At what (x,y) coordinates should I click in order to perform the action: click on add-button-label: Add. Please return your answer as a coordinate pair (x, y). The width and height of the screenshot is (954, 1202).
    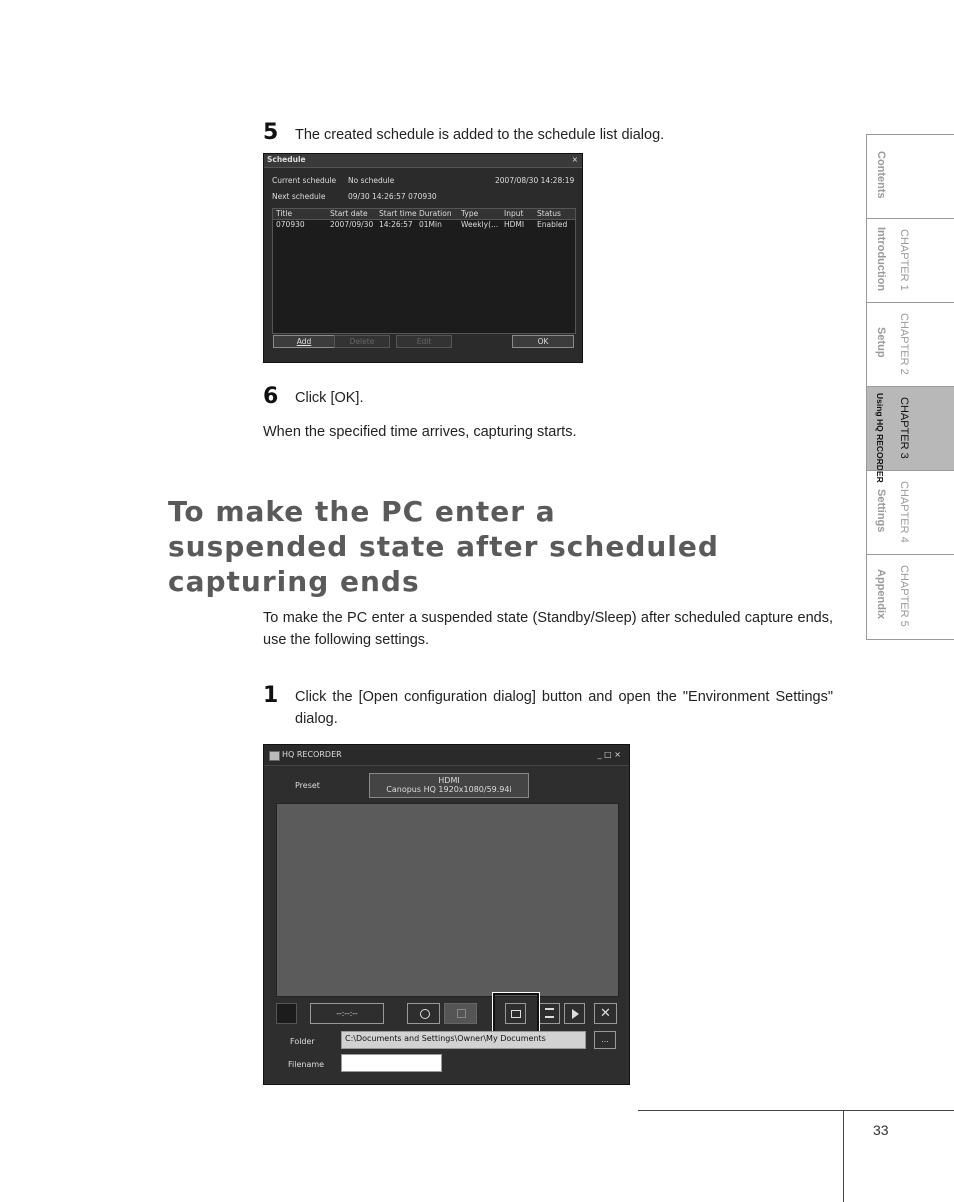
    Looking at the image, I should click on (304, 341).